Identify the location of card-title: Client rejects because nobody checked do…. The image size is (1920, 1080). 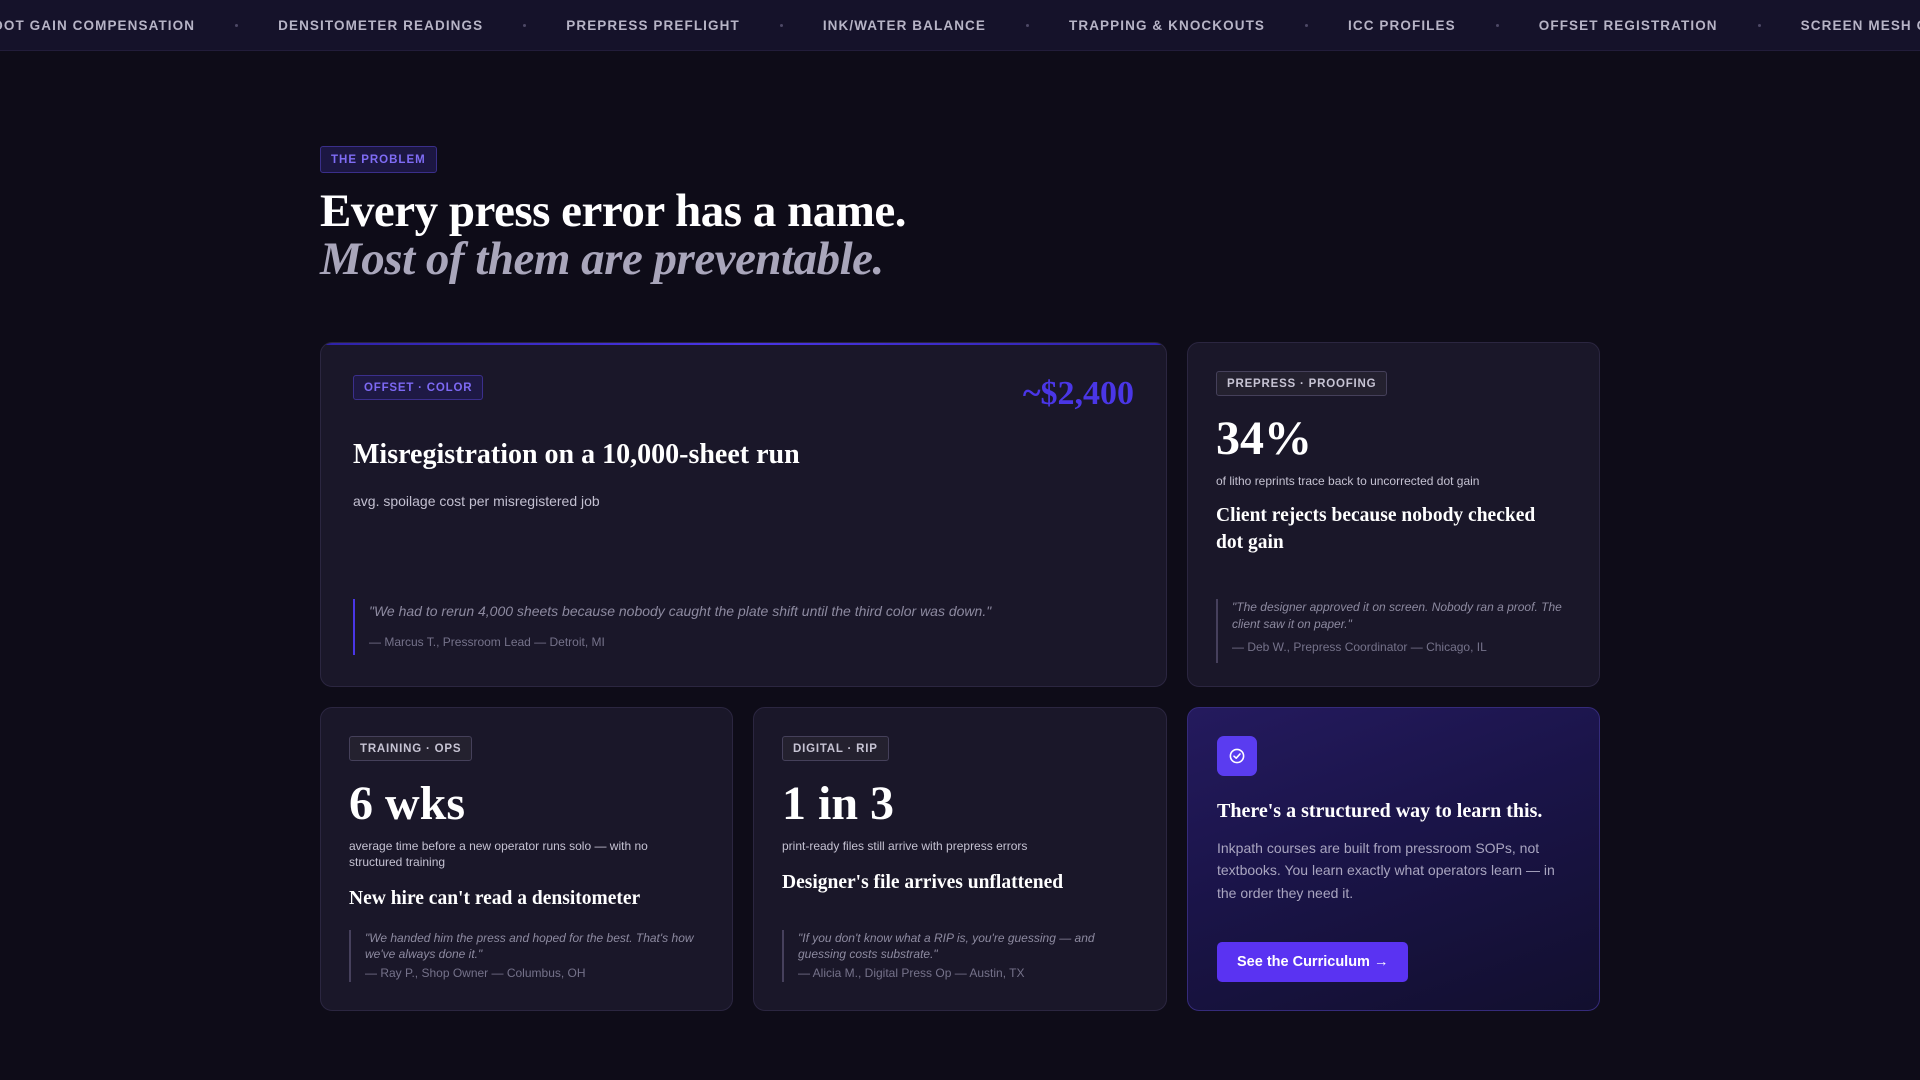
(1376, 529).